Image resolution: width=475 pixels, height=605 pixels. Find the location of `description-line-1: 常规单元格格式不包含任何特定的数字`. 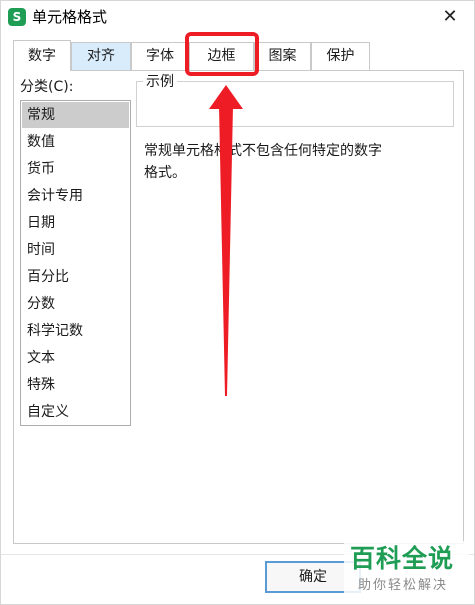

description-line-1: 常规单元格格式不包含任何特定的数字 is located at coordinates (263, 151).